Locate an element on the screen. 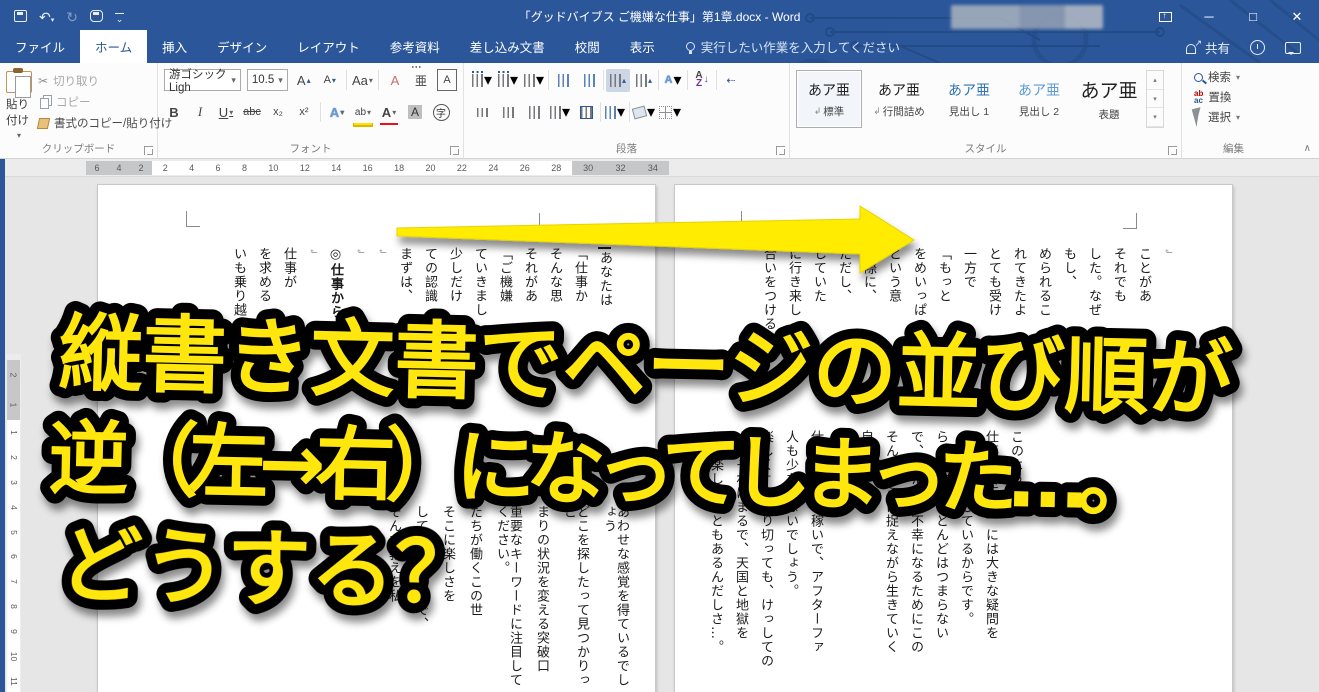 The width and height of the screenshot is (1319, 692). line-spacing-button: ▾ is located at coordinates (615, 112).